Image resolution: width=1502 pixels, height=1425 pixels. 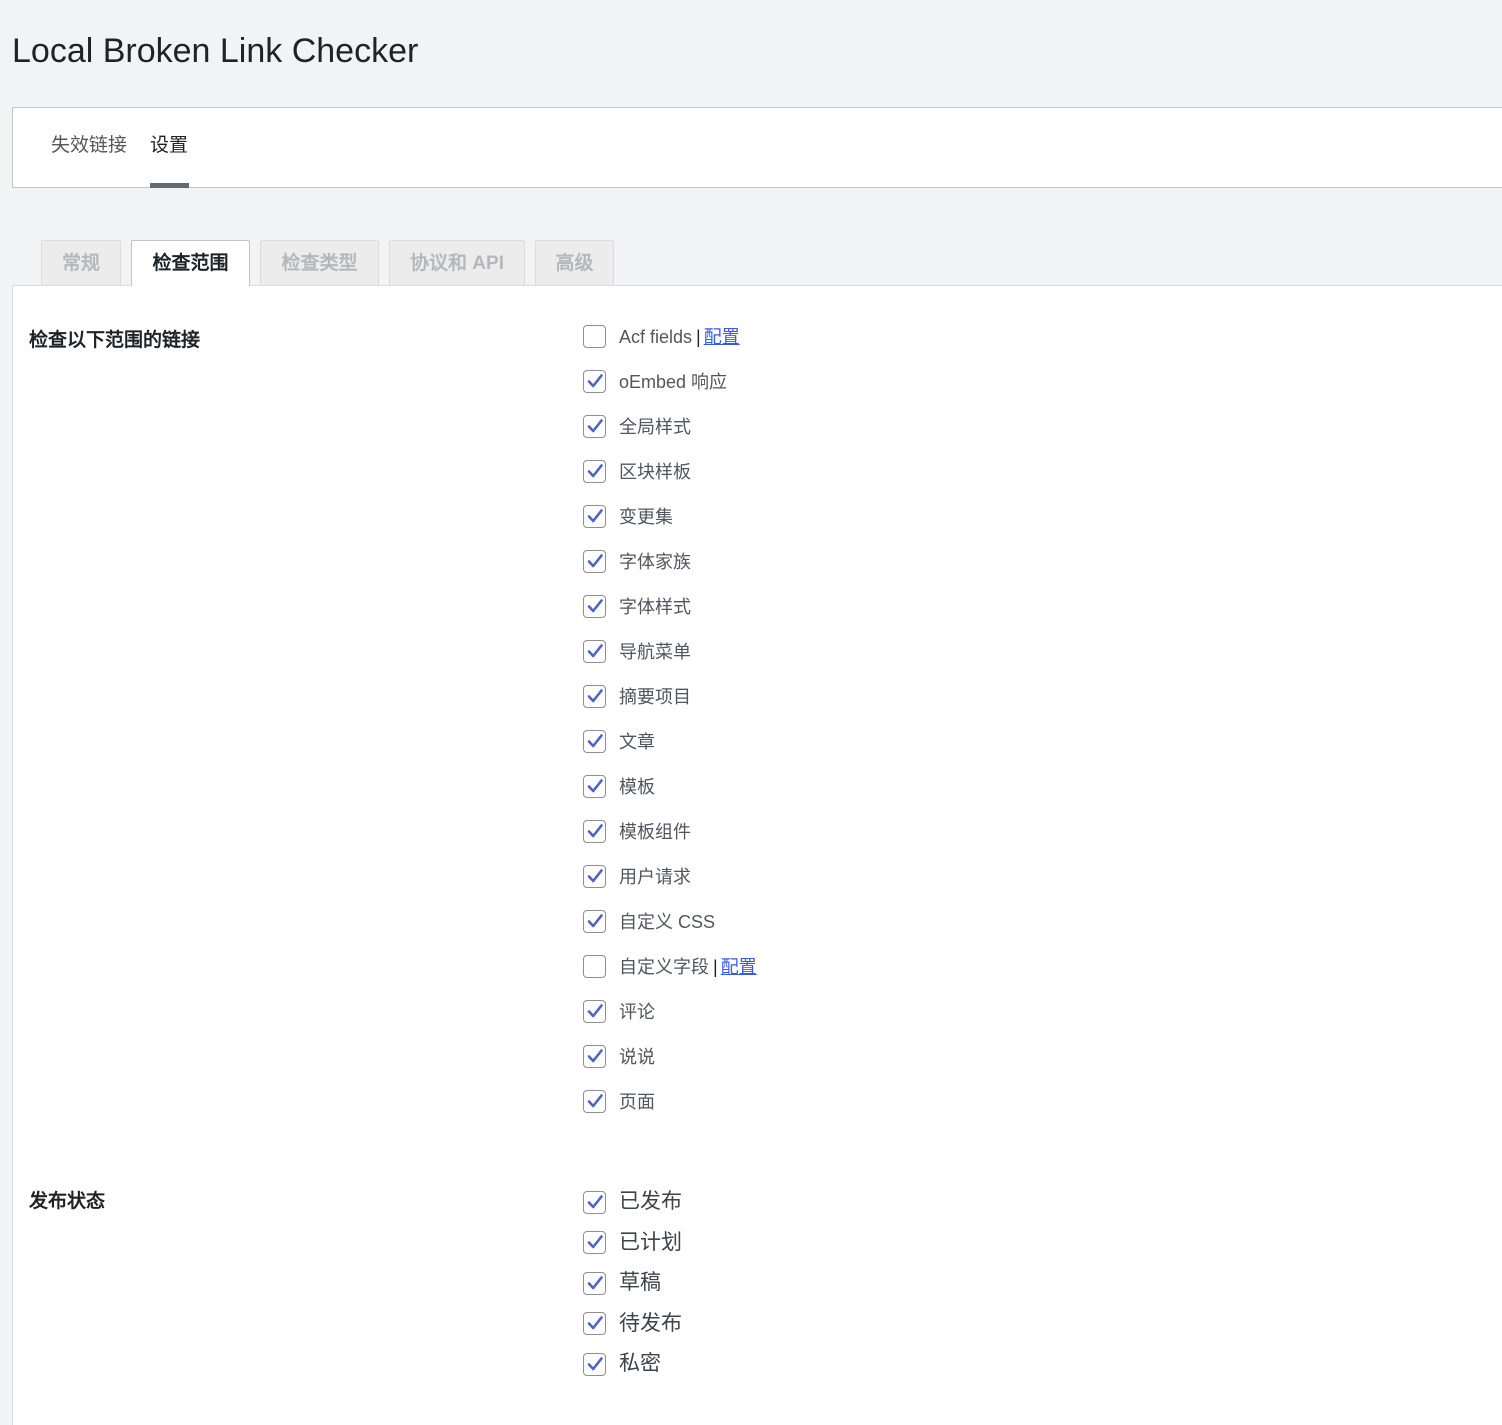 I want to click on checkbox-row: 私密, so click(x=632, y=1364).